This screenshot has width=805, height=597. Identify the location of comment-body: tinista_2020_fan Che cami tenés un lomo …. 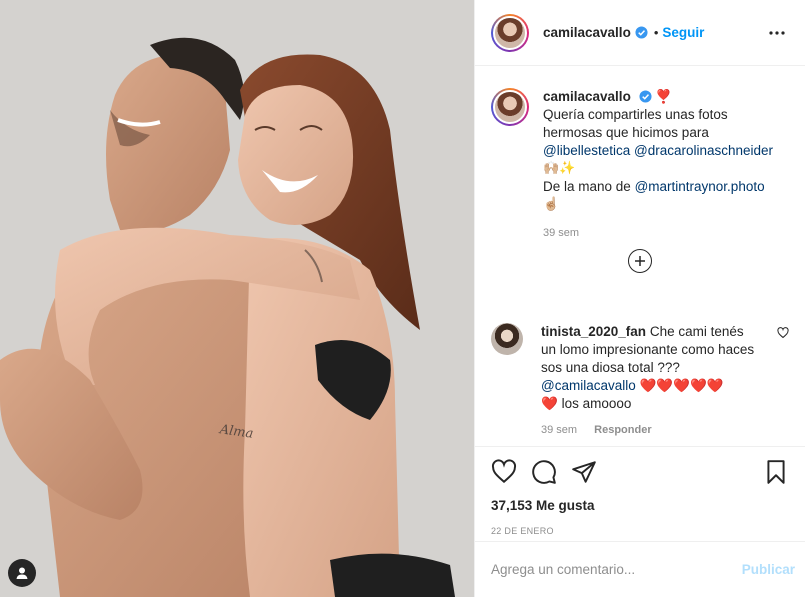
(651, 381).